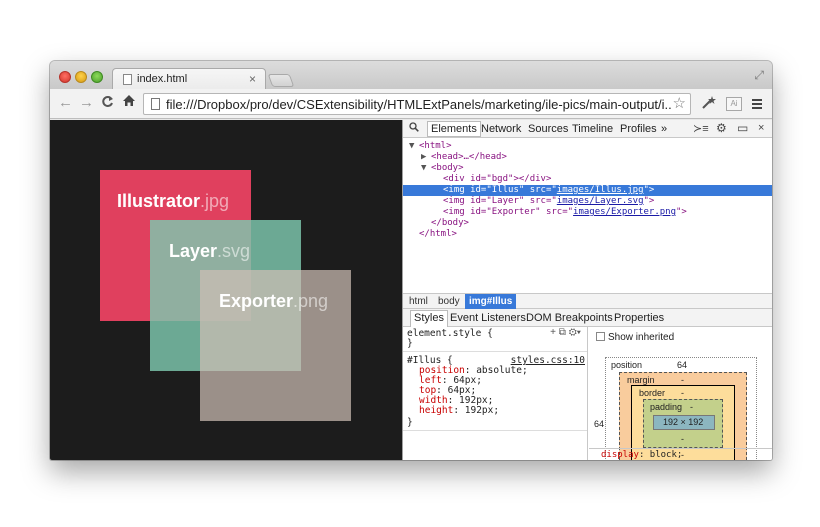 The image size is (820, 527). I want to click on dom-node-markup: <img id="Illus" src=", so click(500, 190).